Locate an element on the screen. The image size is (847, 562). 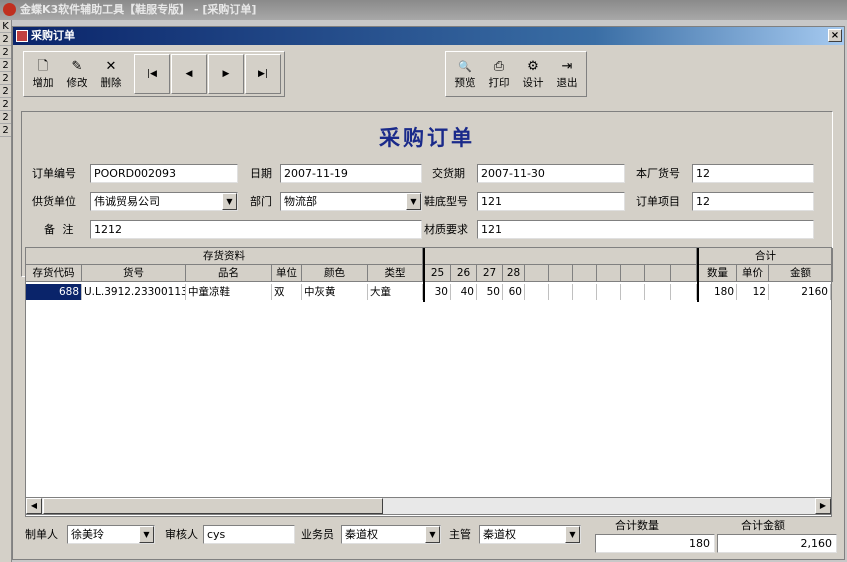
edit-button-label: 修改 is located at coordinates (77, 82).